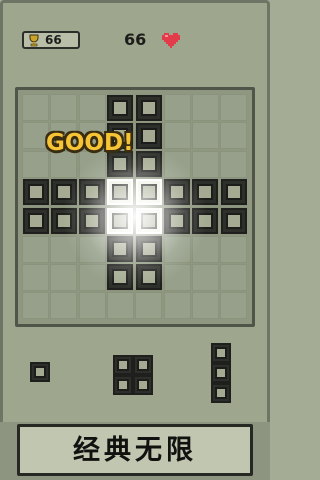 The height and width of the screenshot is (480, 320). I want to click on trophy-icon, so click(34, 40).